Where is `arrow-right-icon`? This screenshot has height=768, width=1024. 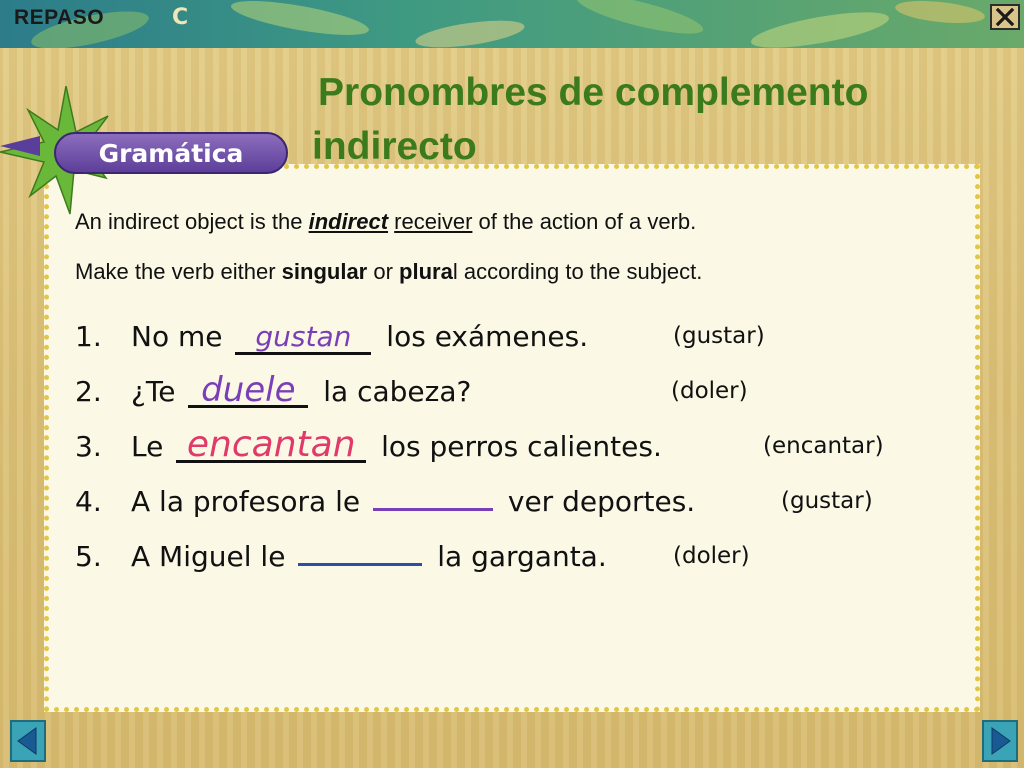 arrow-right-icon is located at coordinates (1000, 741).